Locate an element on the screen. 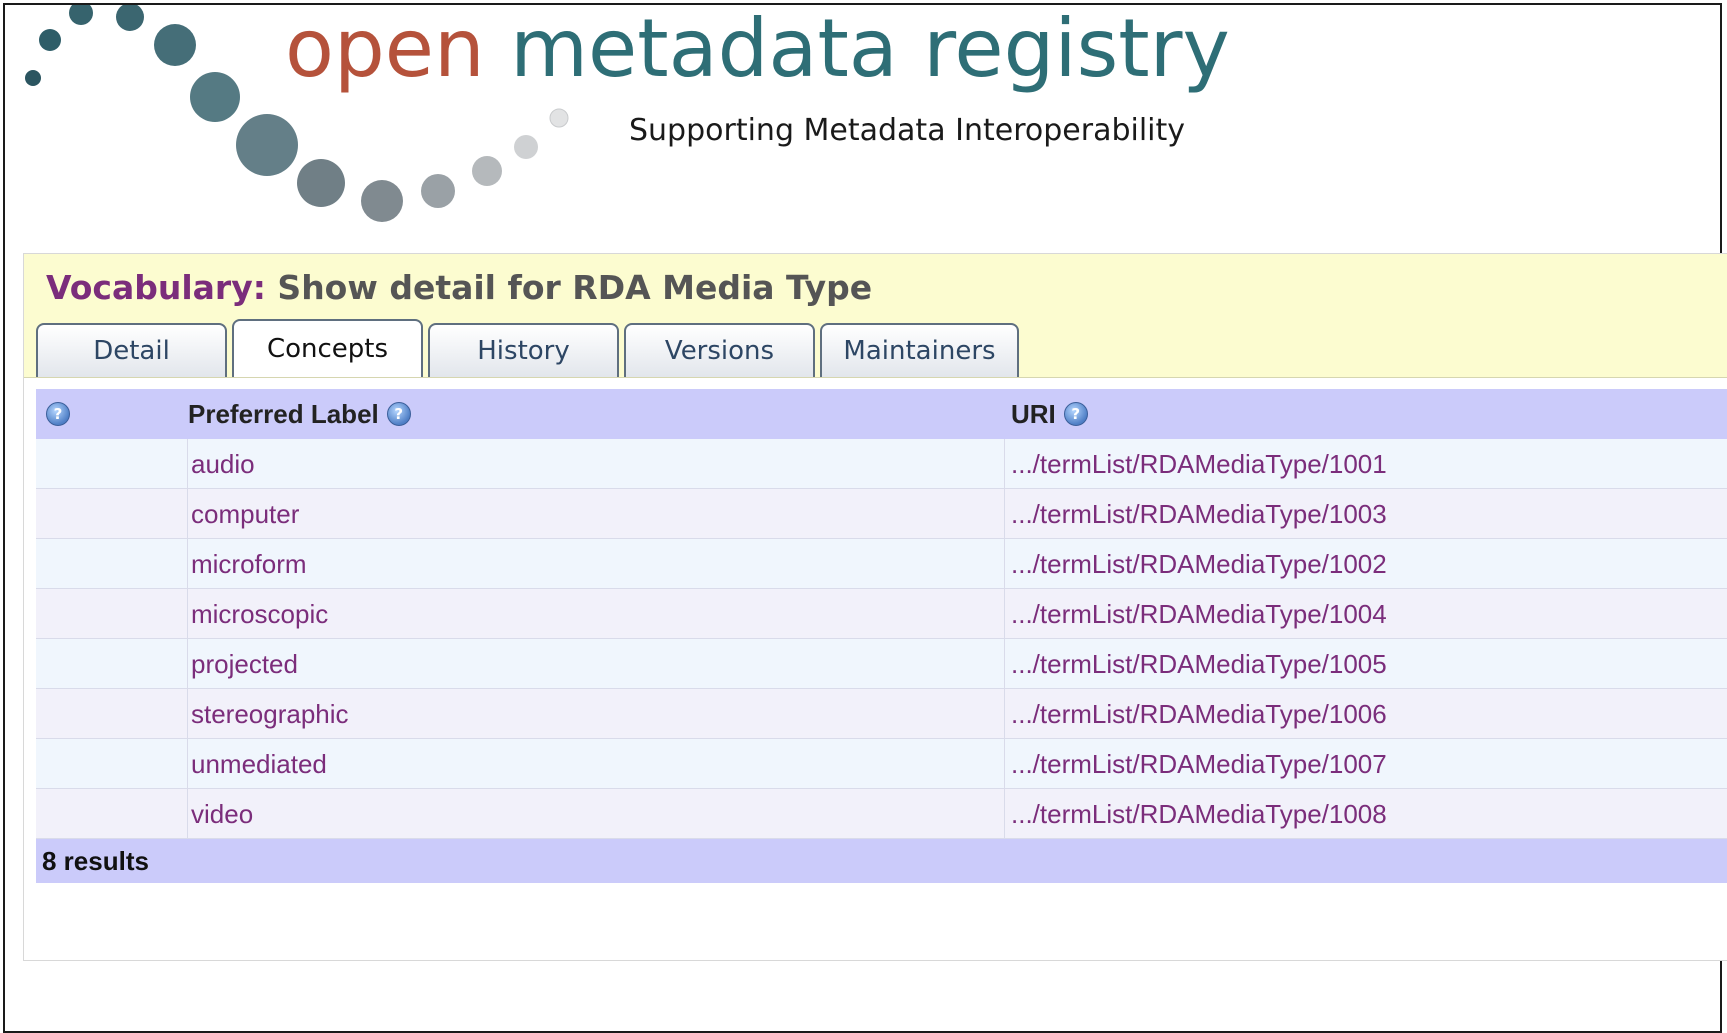 Image resolution: width=1727 pixels, height=1033 pixels. table-row: computer .../termList/RDAMediaType/1003 is located at coordinates (881, 514).